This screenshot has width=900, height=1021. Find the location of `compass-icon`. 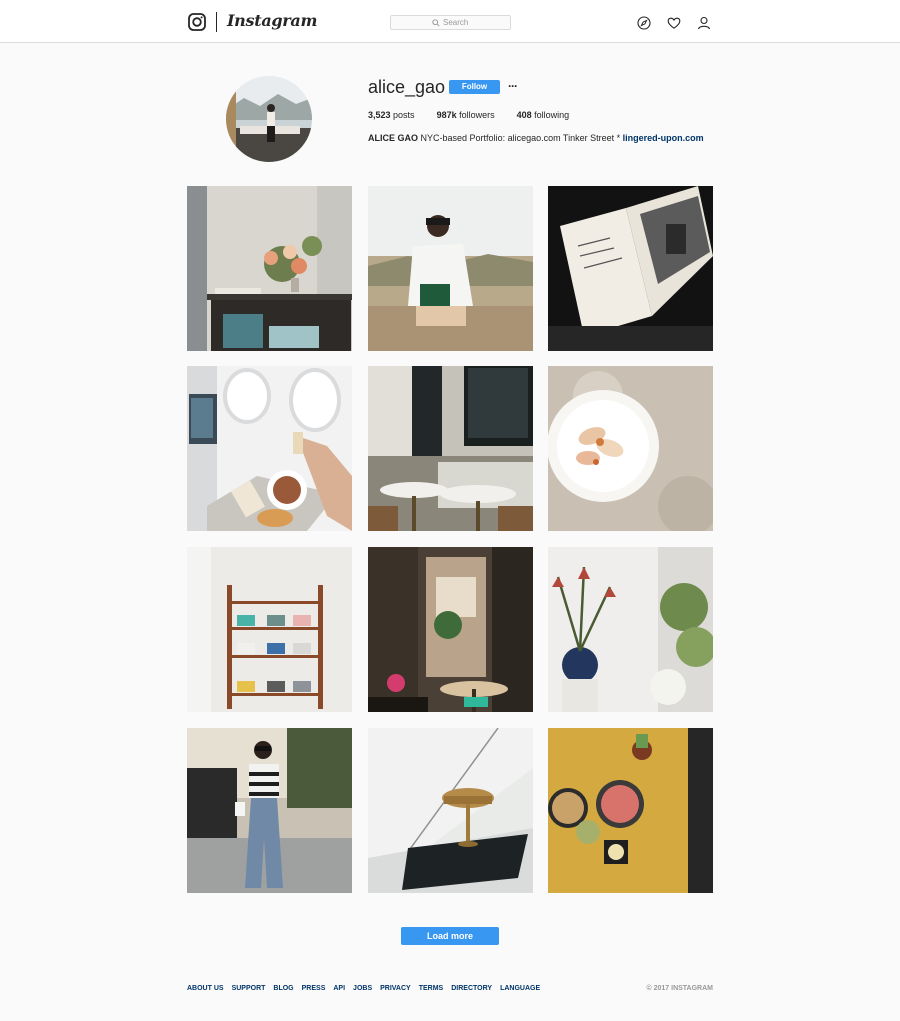

compass-icon is located at coordinates (644, 23).